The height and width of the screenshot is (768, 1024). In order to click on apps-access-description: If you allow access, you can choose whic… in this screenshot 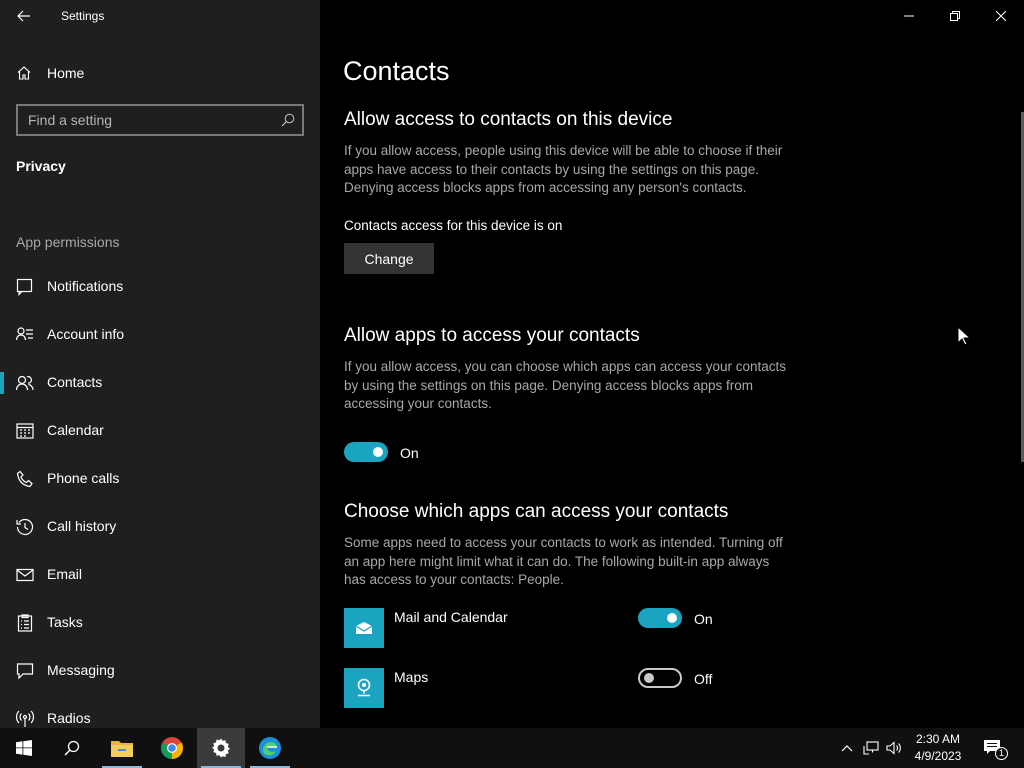, I will do `click(565, 385)`.